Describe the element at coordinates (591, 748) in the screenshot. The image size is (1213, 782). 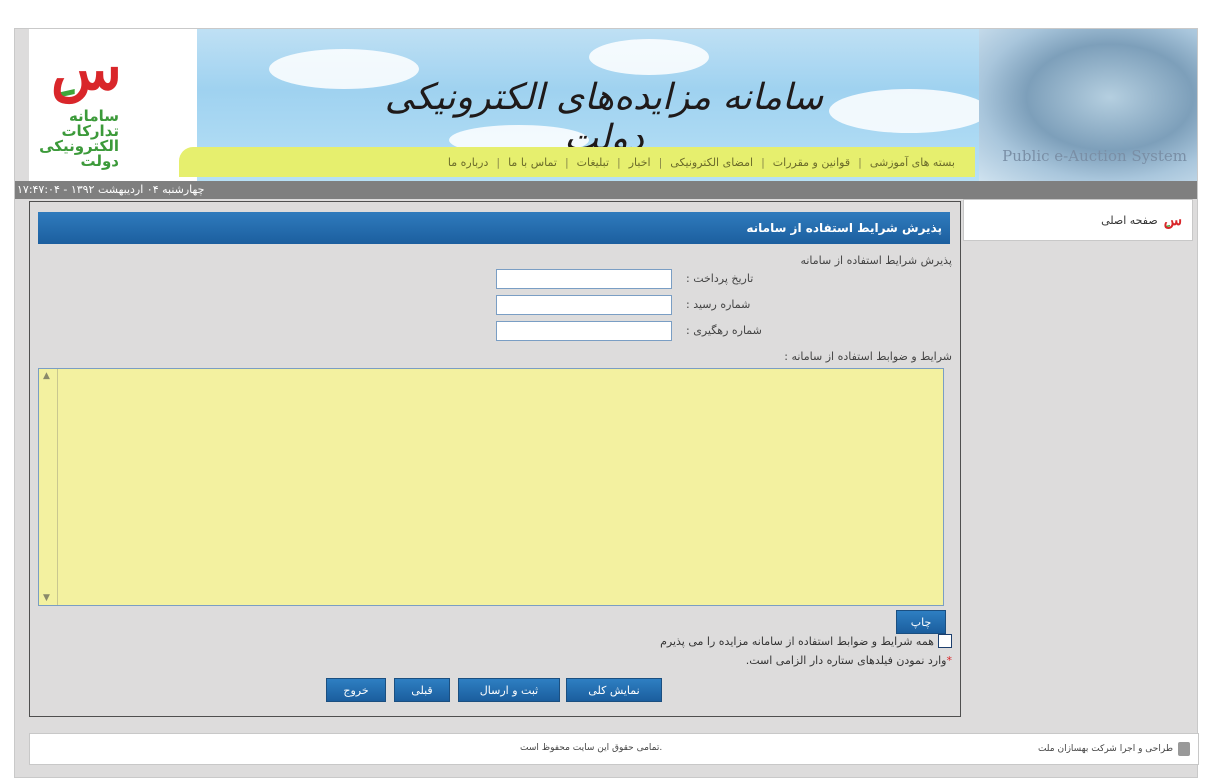
I see `copyright-text: تمامی حقوق این سایت محفوظ است.` at that location.